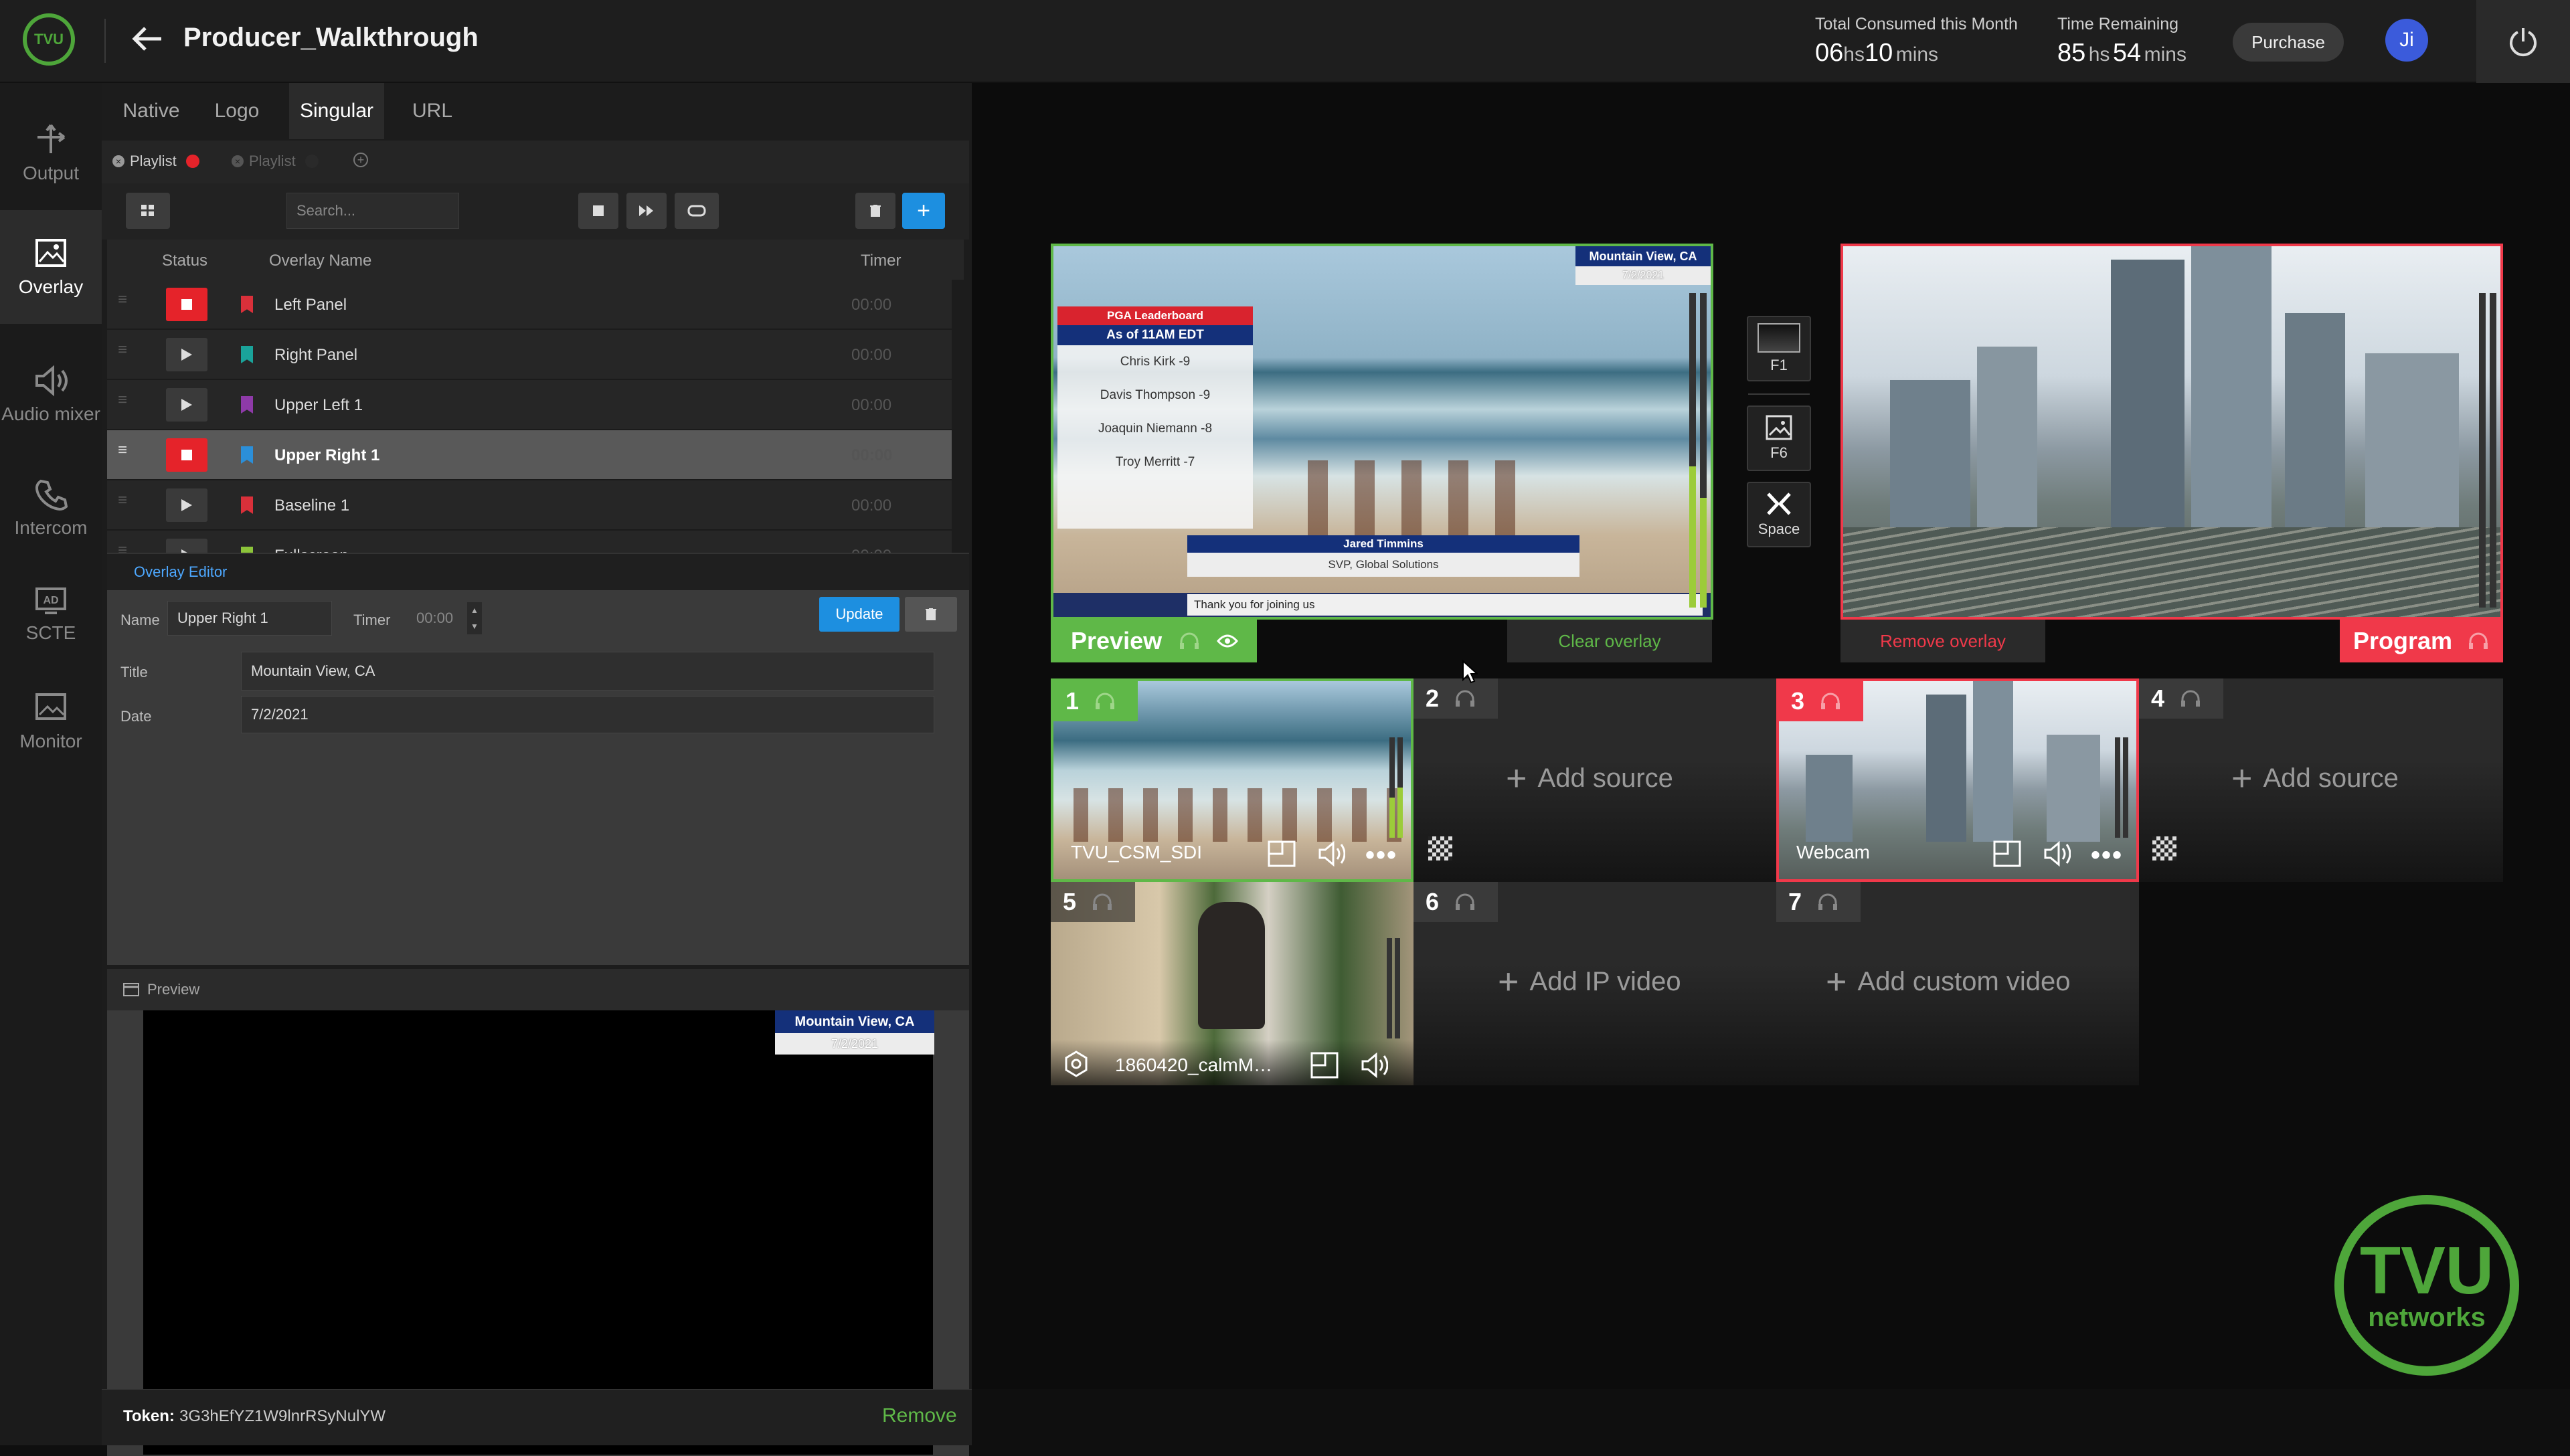  I want to click on source-tile-1: 1 TVU_CSM_SDI •••, so click(1232, 780).